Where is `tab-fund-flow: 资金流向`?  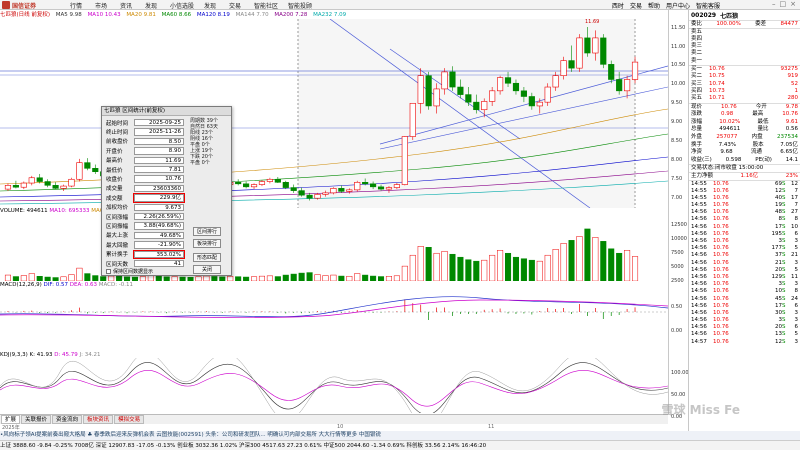 tab-fund-flow: 资金流向 is located at coordinates (67, 419).